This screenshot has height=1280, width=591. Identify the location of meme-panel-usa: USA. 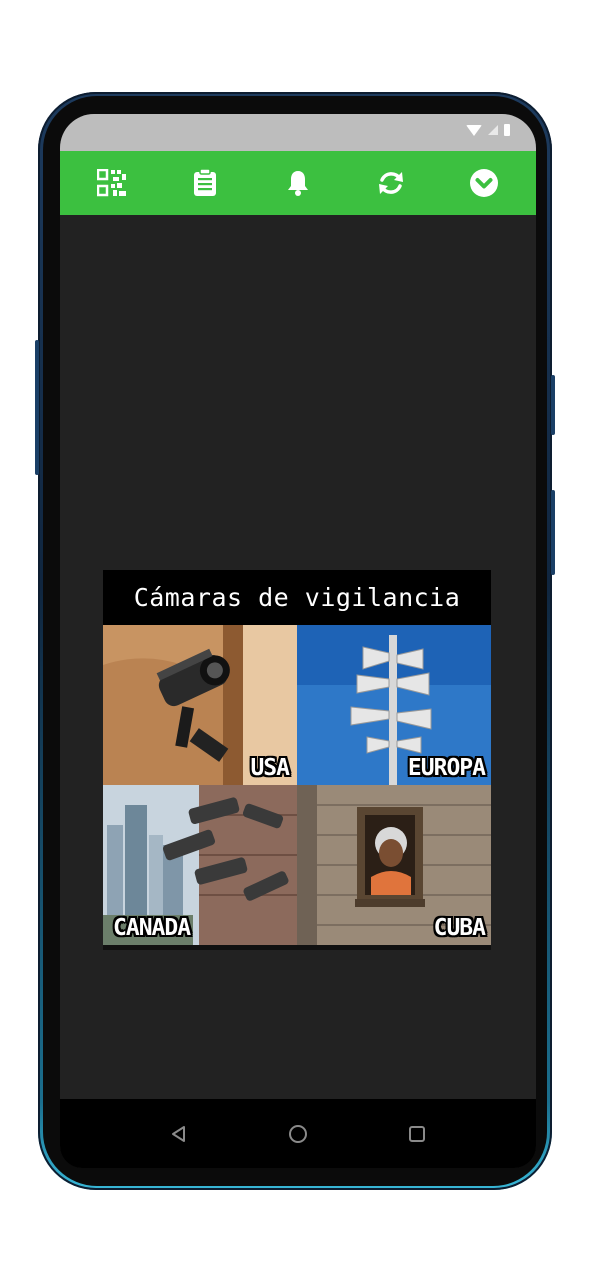
(200, 705).